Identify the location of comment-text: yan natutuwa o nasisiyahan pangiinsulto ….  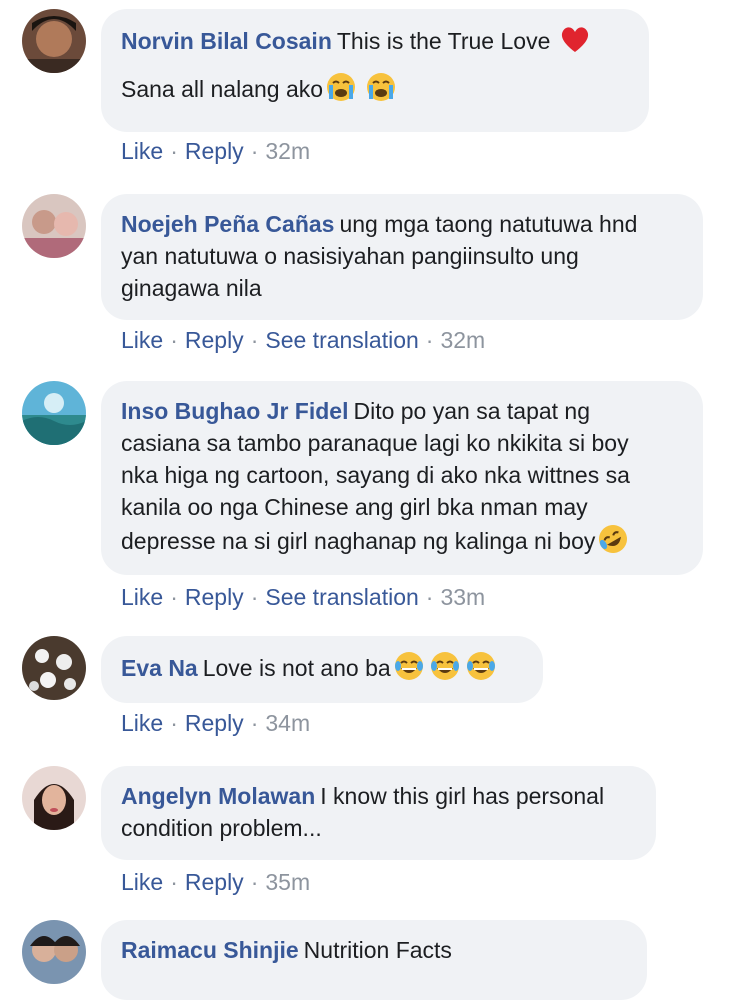
(350, 256).